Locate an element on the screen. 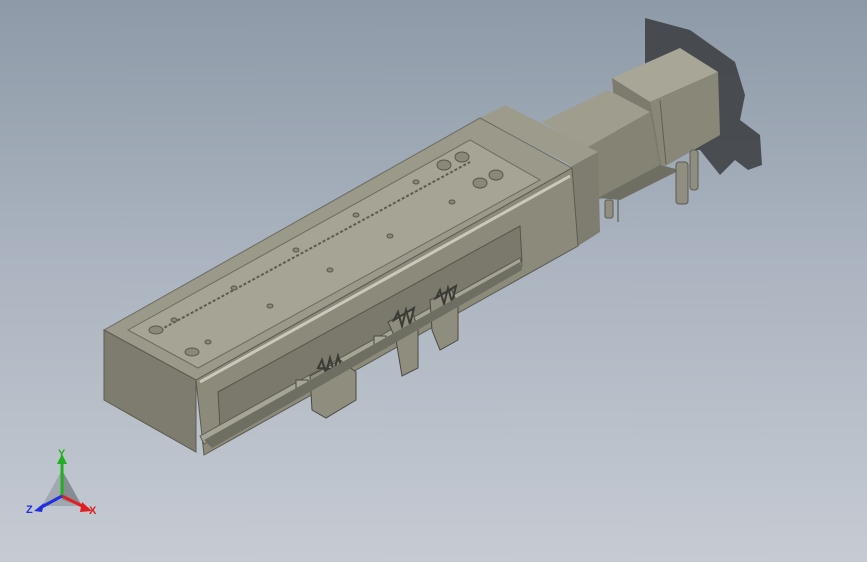 The height and width of the screenshot is (562, 867). coordinate-triad: Y Z X is located at coordinates (64, 484).